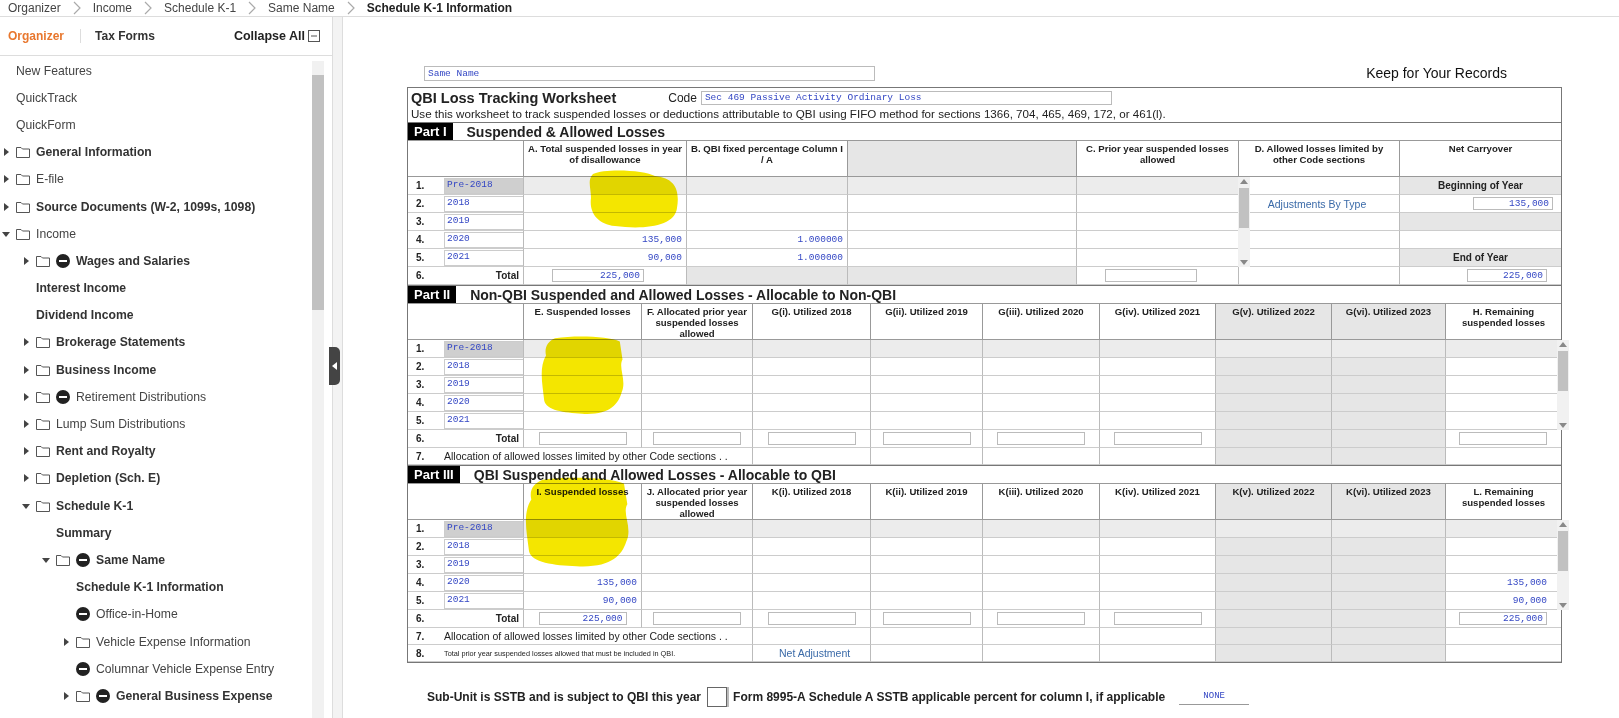  What do you see at coordinates (507, 438) in the screenshot?
I see `total-label: Total` at bounding box center [507, 438].